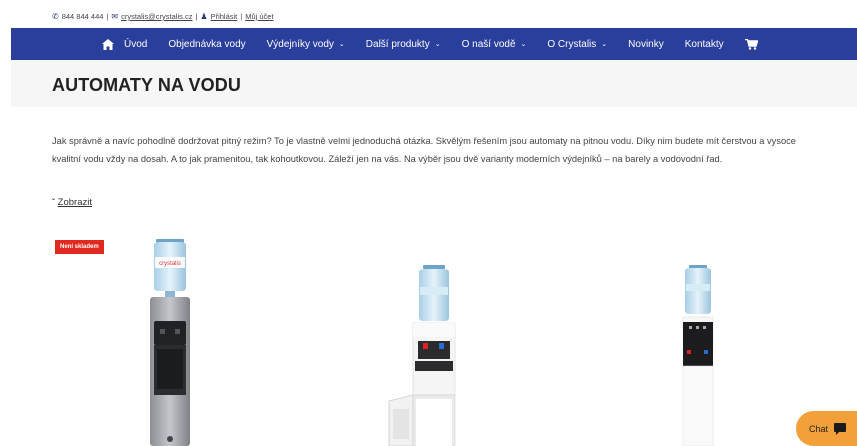 The width and height of the screenshot is (857, 446). I want to click on product-image-cooler-fridge, so click(432, 355).